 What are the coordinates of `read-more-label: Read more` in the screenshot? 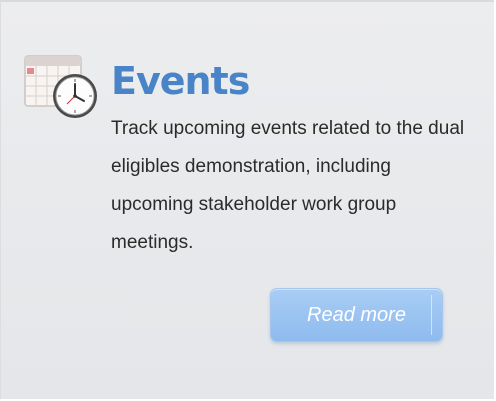 It's located at (356, 315).